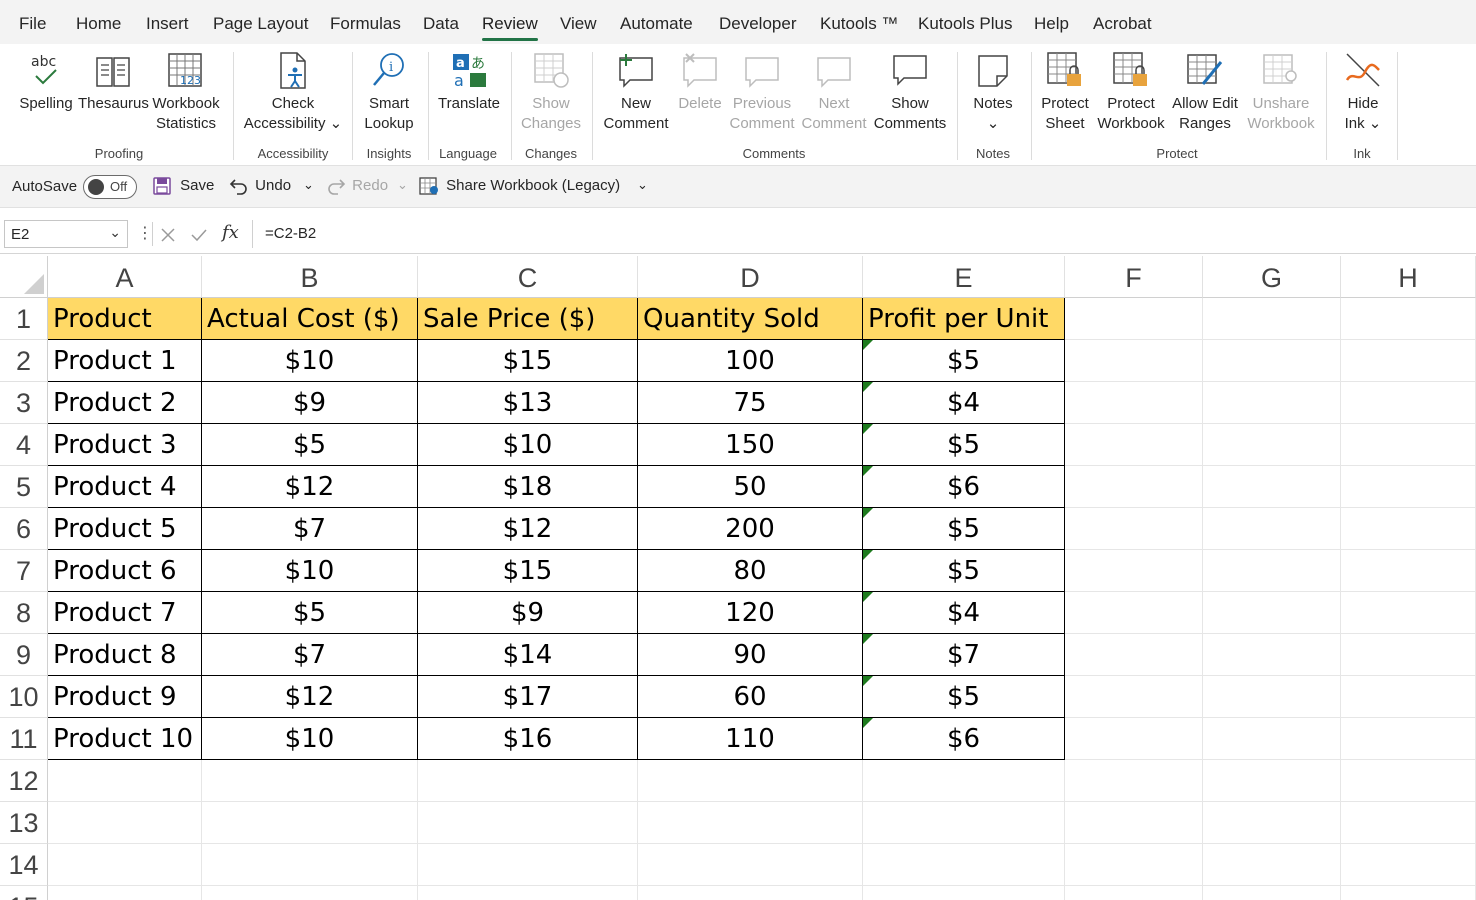 The width and height of the screenshot is (1476, 900). Describe the element at coordinates (1408, 319) in the screenshot. I see `cell-h1` at that location.